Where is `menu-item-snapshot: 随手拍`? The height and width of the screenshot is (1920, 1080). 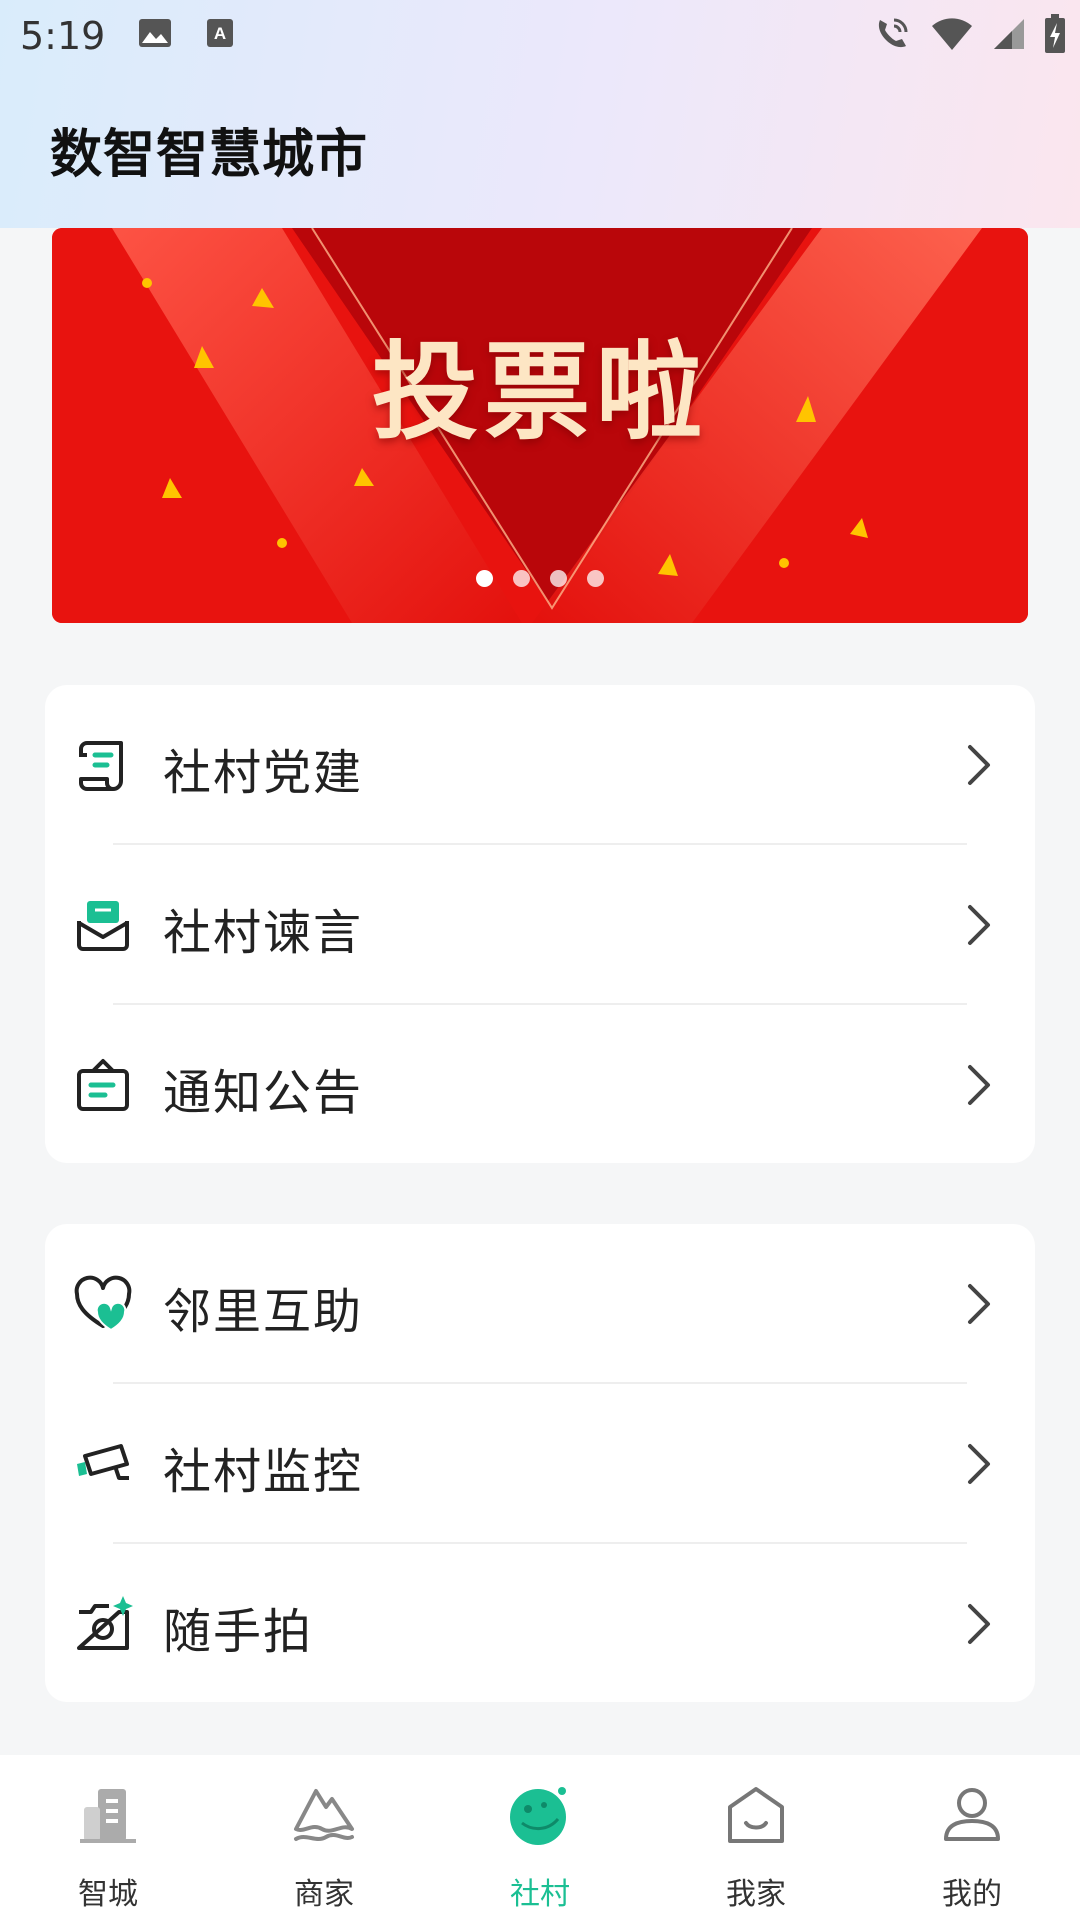
menu-item-snapshot: 随手拍 is located at coordinates (540, 1624).